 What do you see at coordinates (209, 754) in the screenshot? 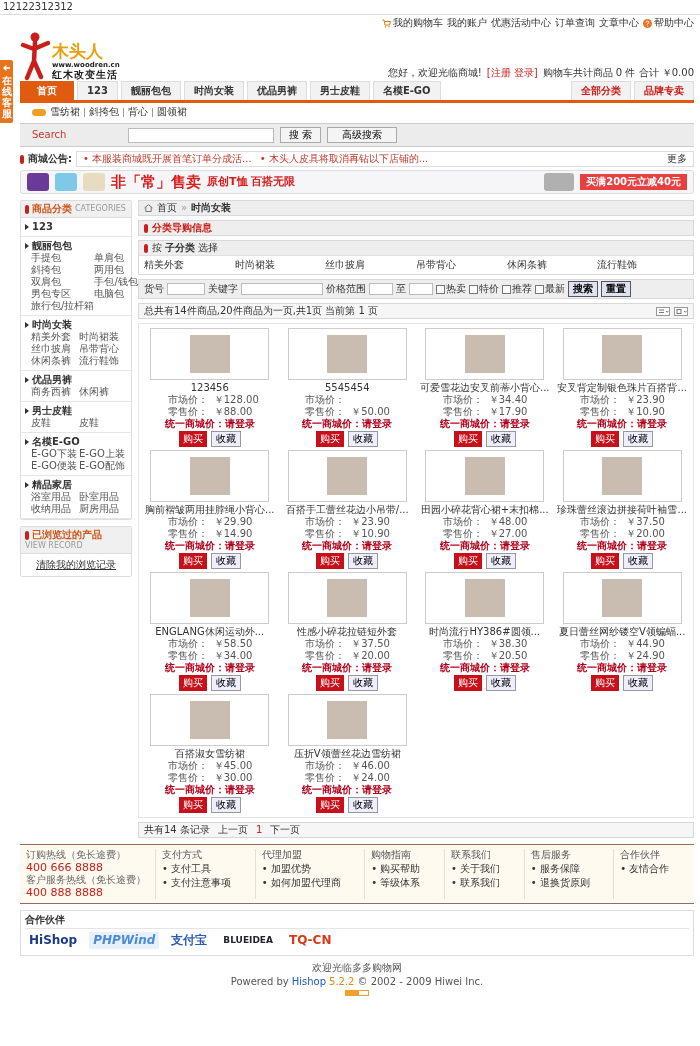
I see `product-name: 百搭淑女雪纺裙` at bounding box center [209, 754].